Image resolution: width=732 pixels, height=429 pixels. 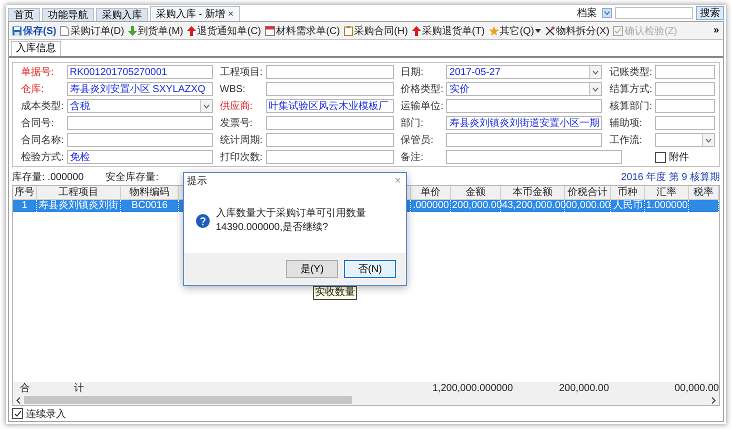 What do you see at coordinates (37, 123) in the screenshot?
I see `field-label: 合同号:` at bounding box center [37, 123].